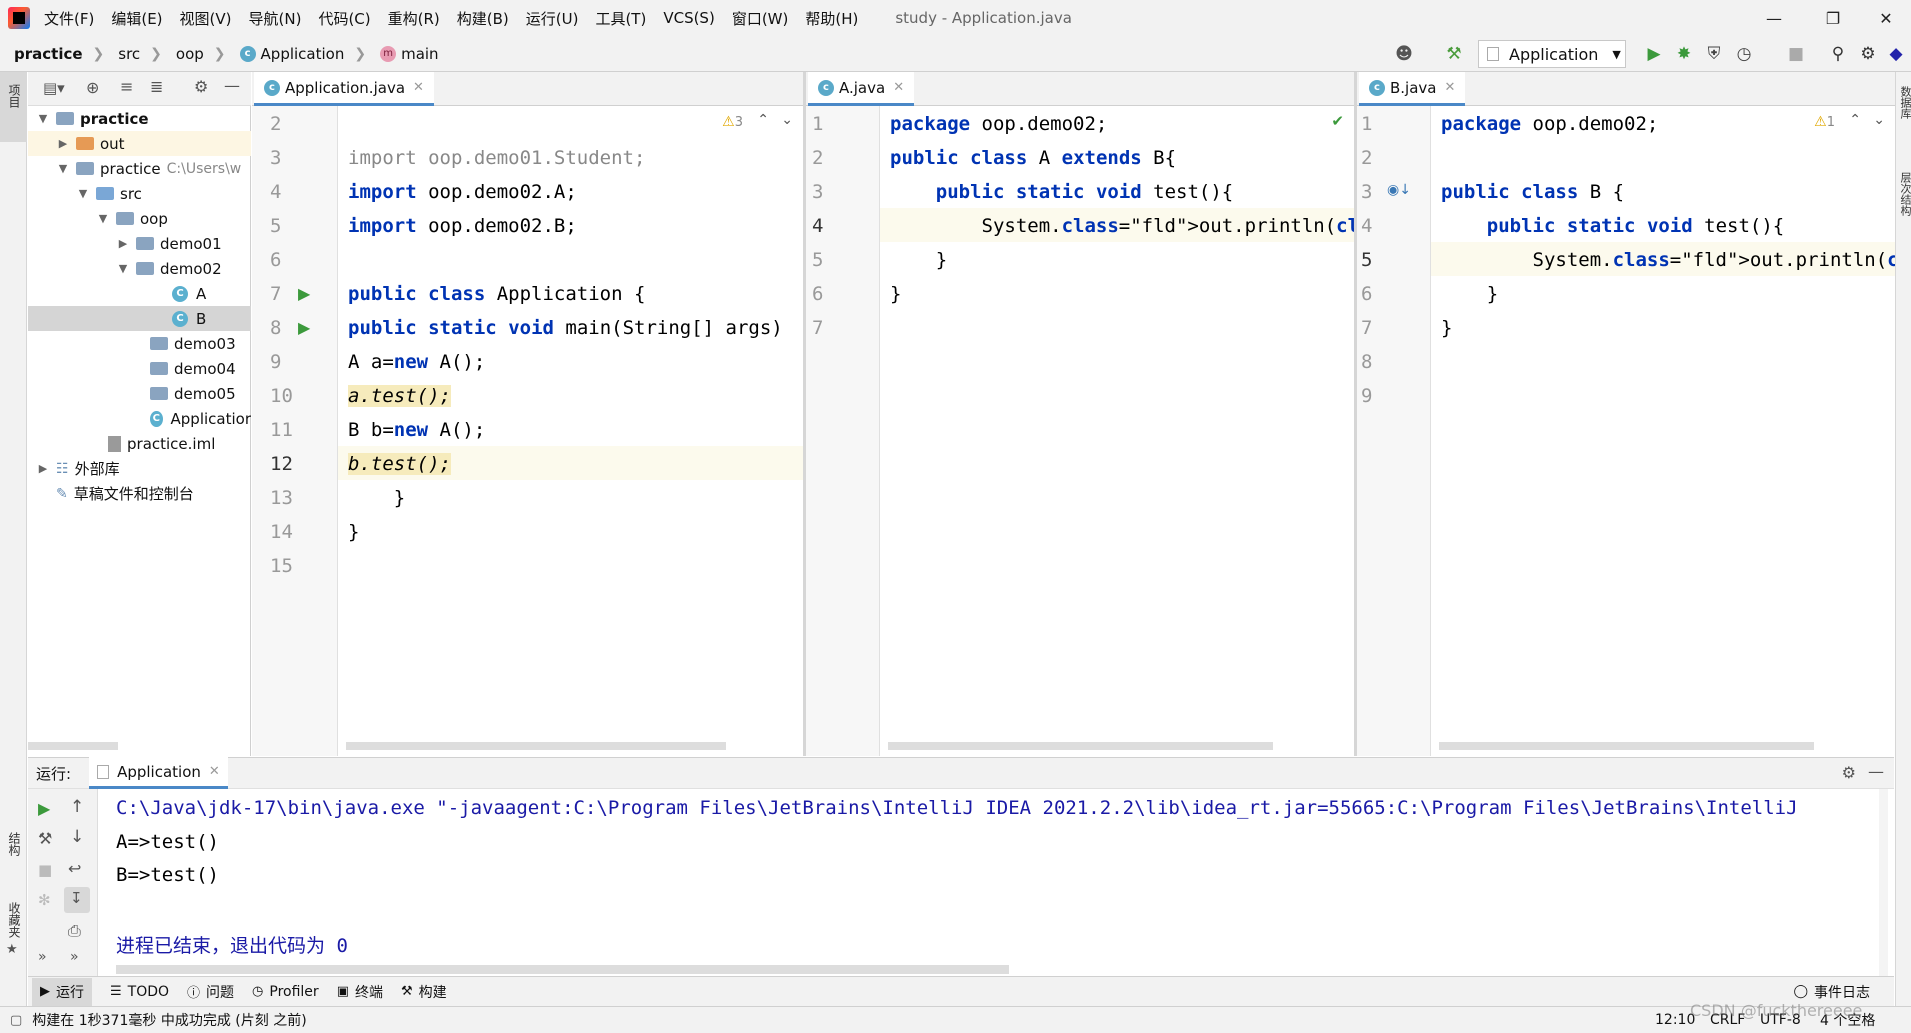 The width and height of the screenshot is (1911, 1033). Describe the element at coordinates (77, 900) in the screenshot. I see `scroll-to-end-button: ↧` at that location.